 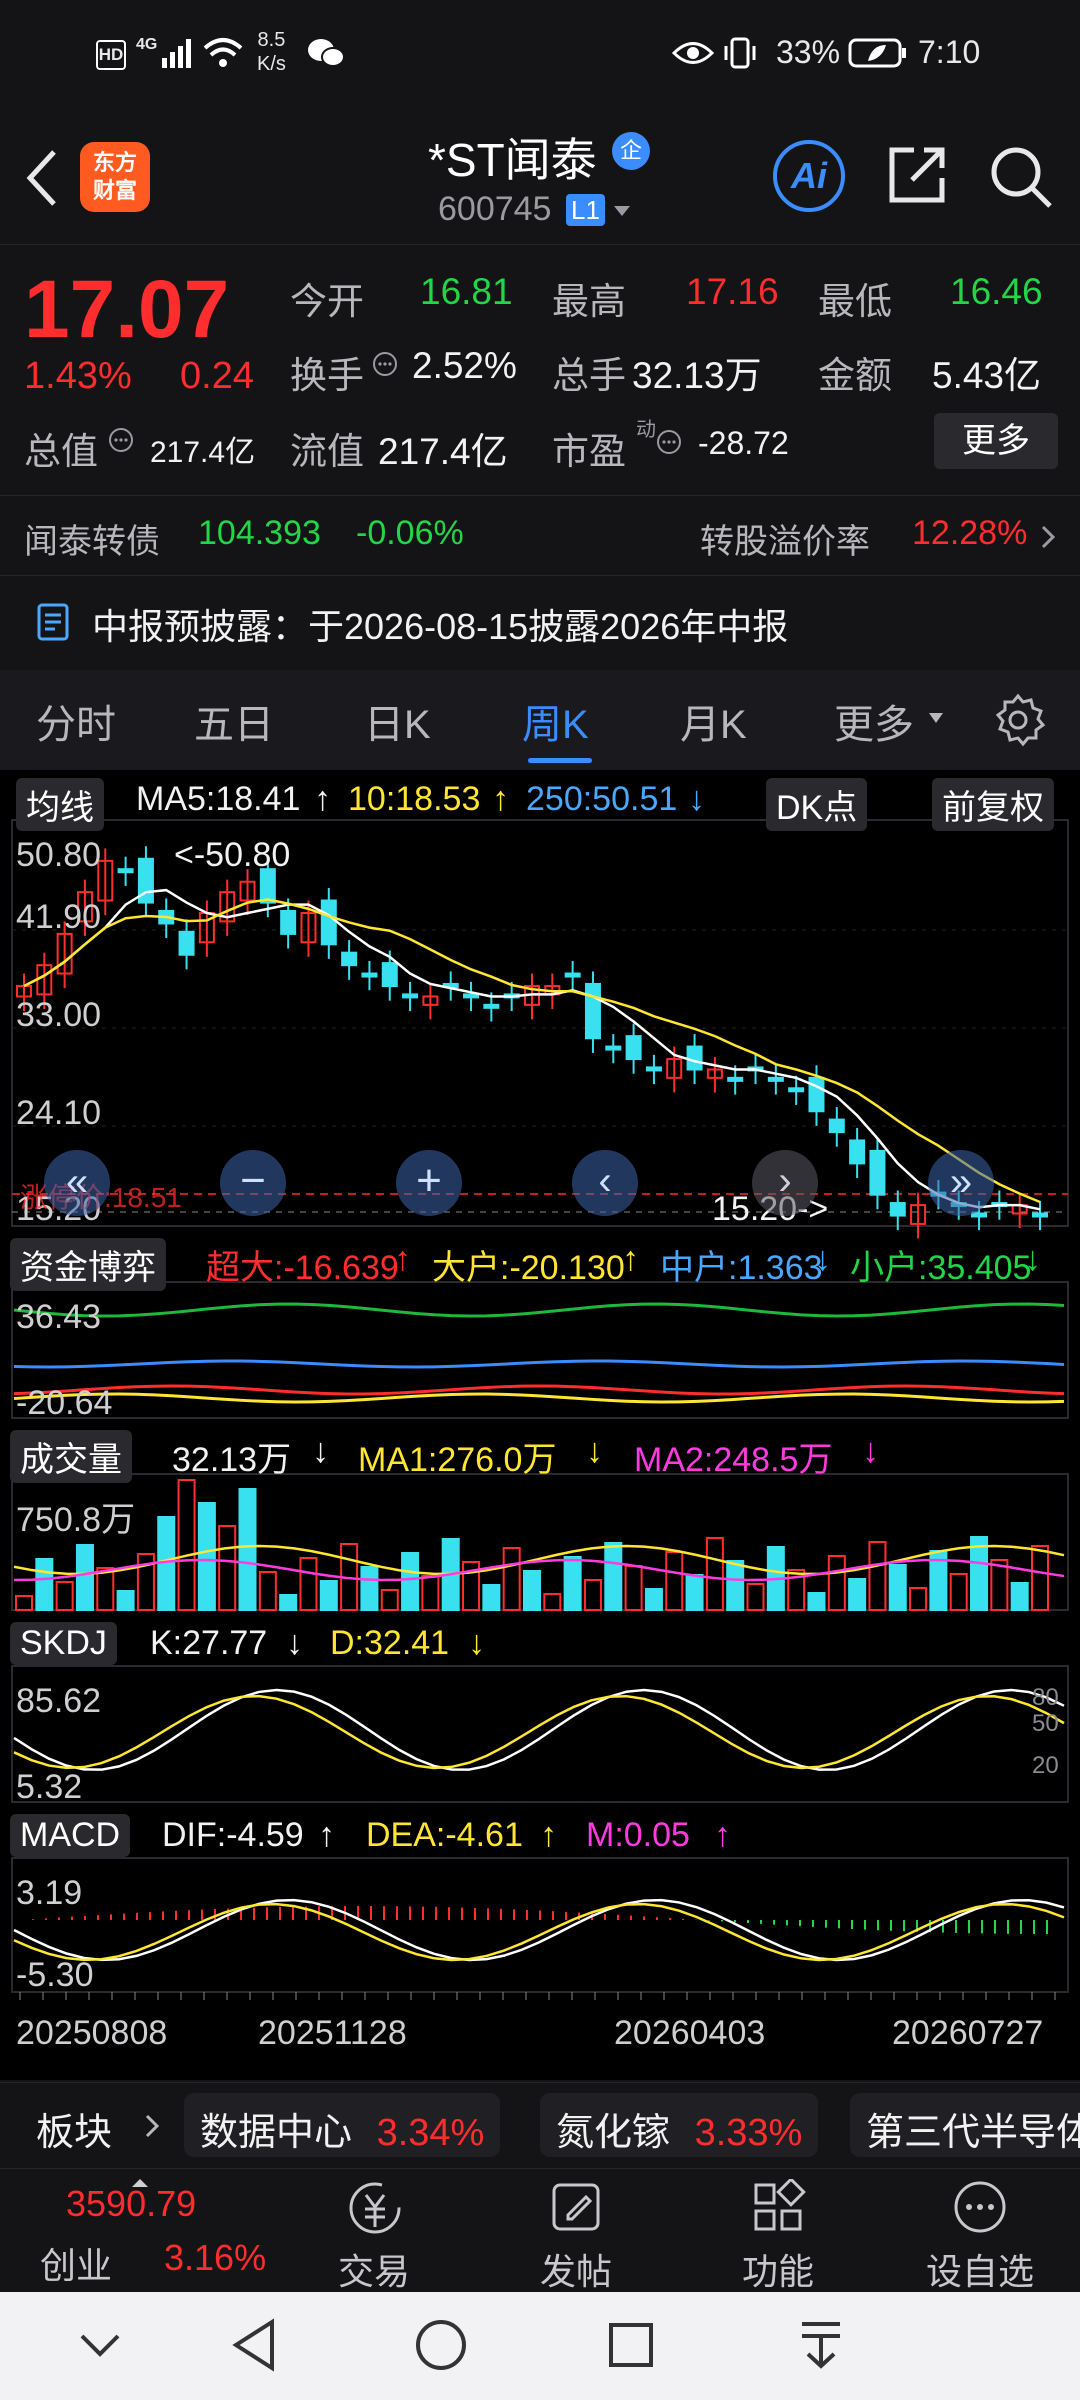 What do you see at coordinates (42, 178) in the screenshot?
I see `back-icon` at bounding box center [42, 178].